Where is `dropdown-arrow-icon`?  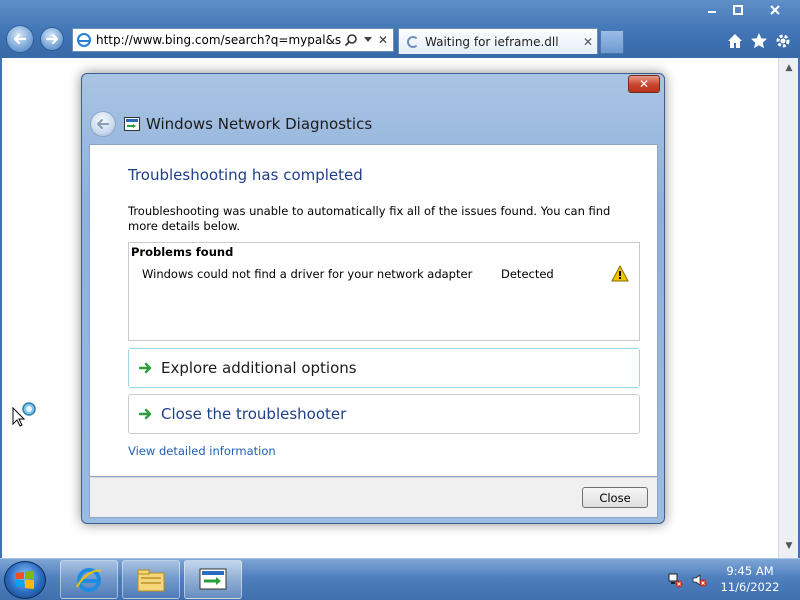 dropdown-arrow-icon is located at coordinates (368, 40).